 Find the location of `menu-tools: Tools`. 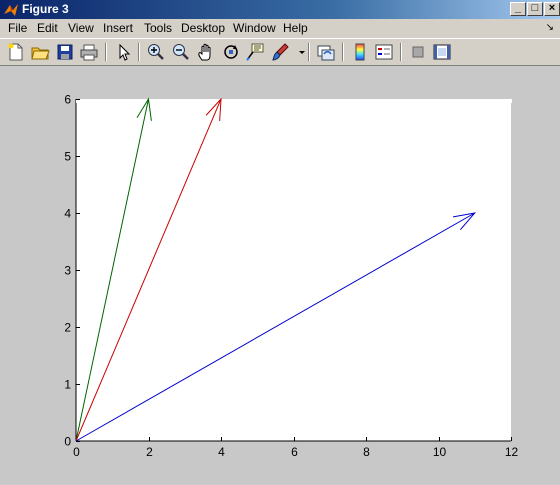

menu-tools: Tools is located at coordinates (158, 28).